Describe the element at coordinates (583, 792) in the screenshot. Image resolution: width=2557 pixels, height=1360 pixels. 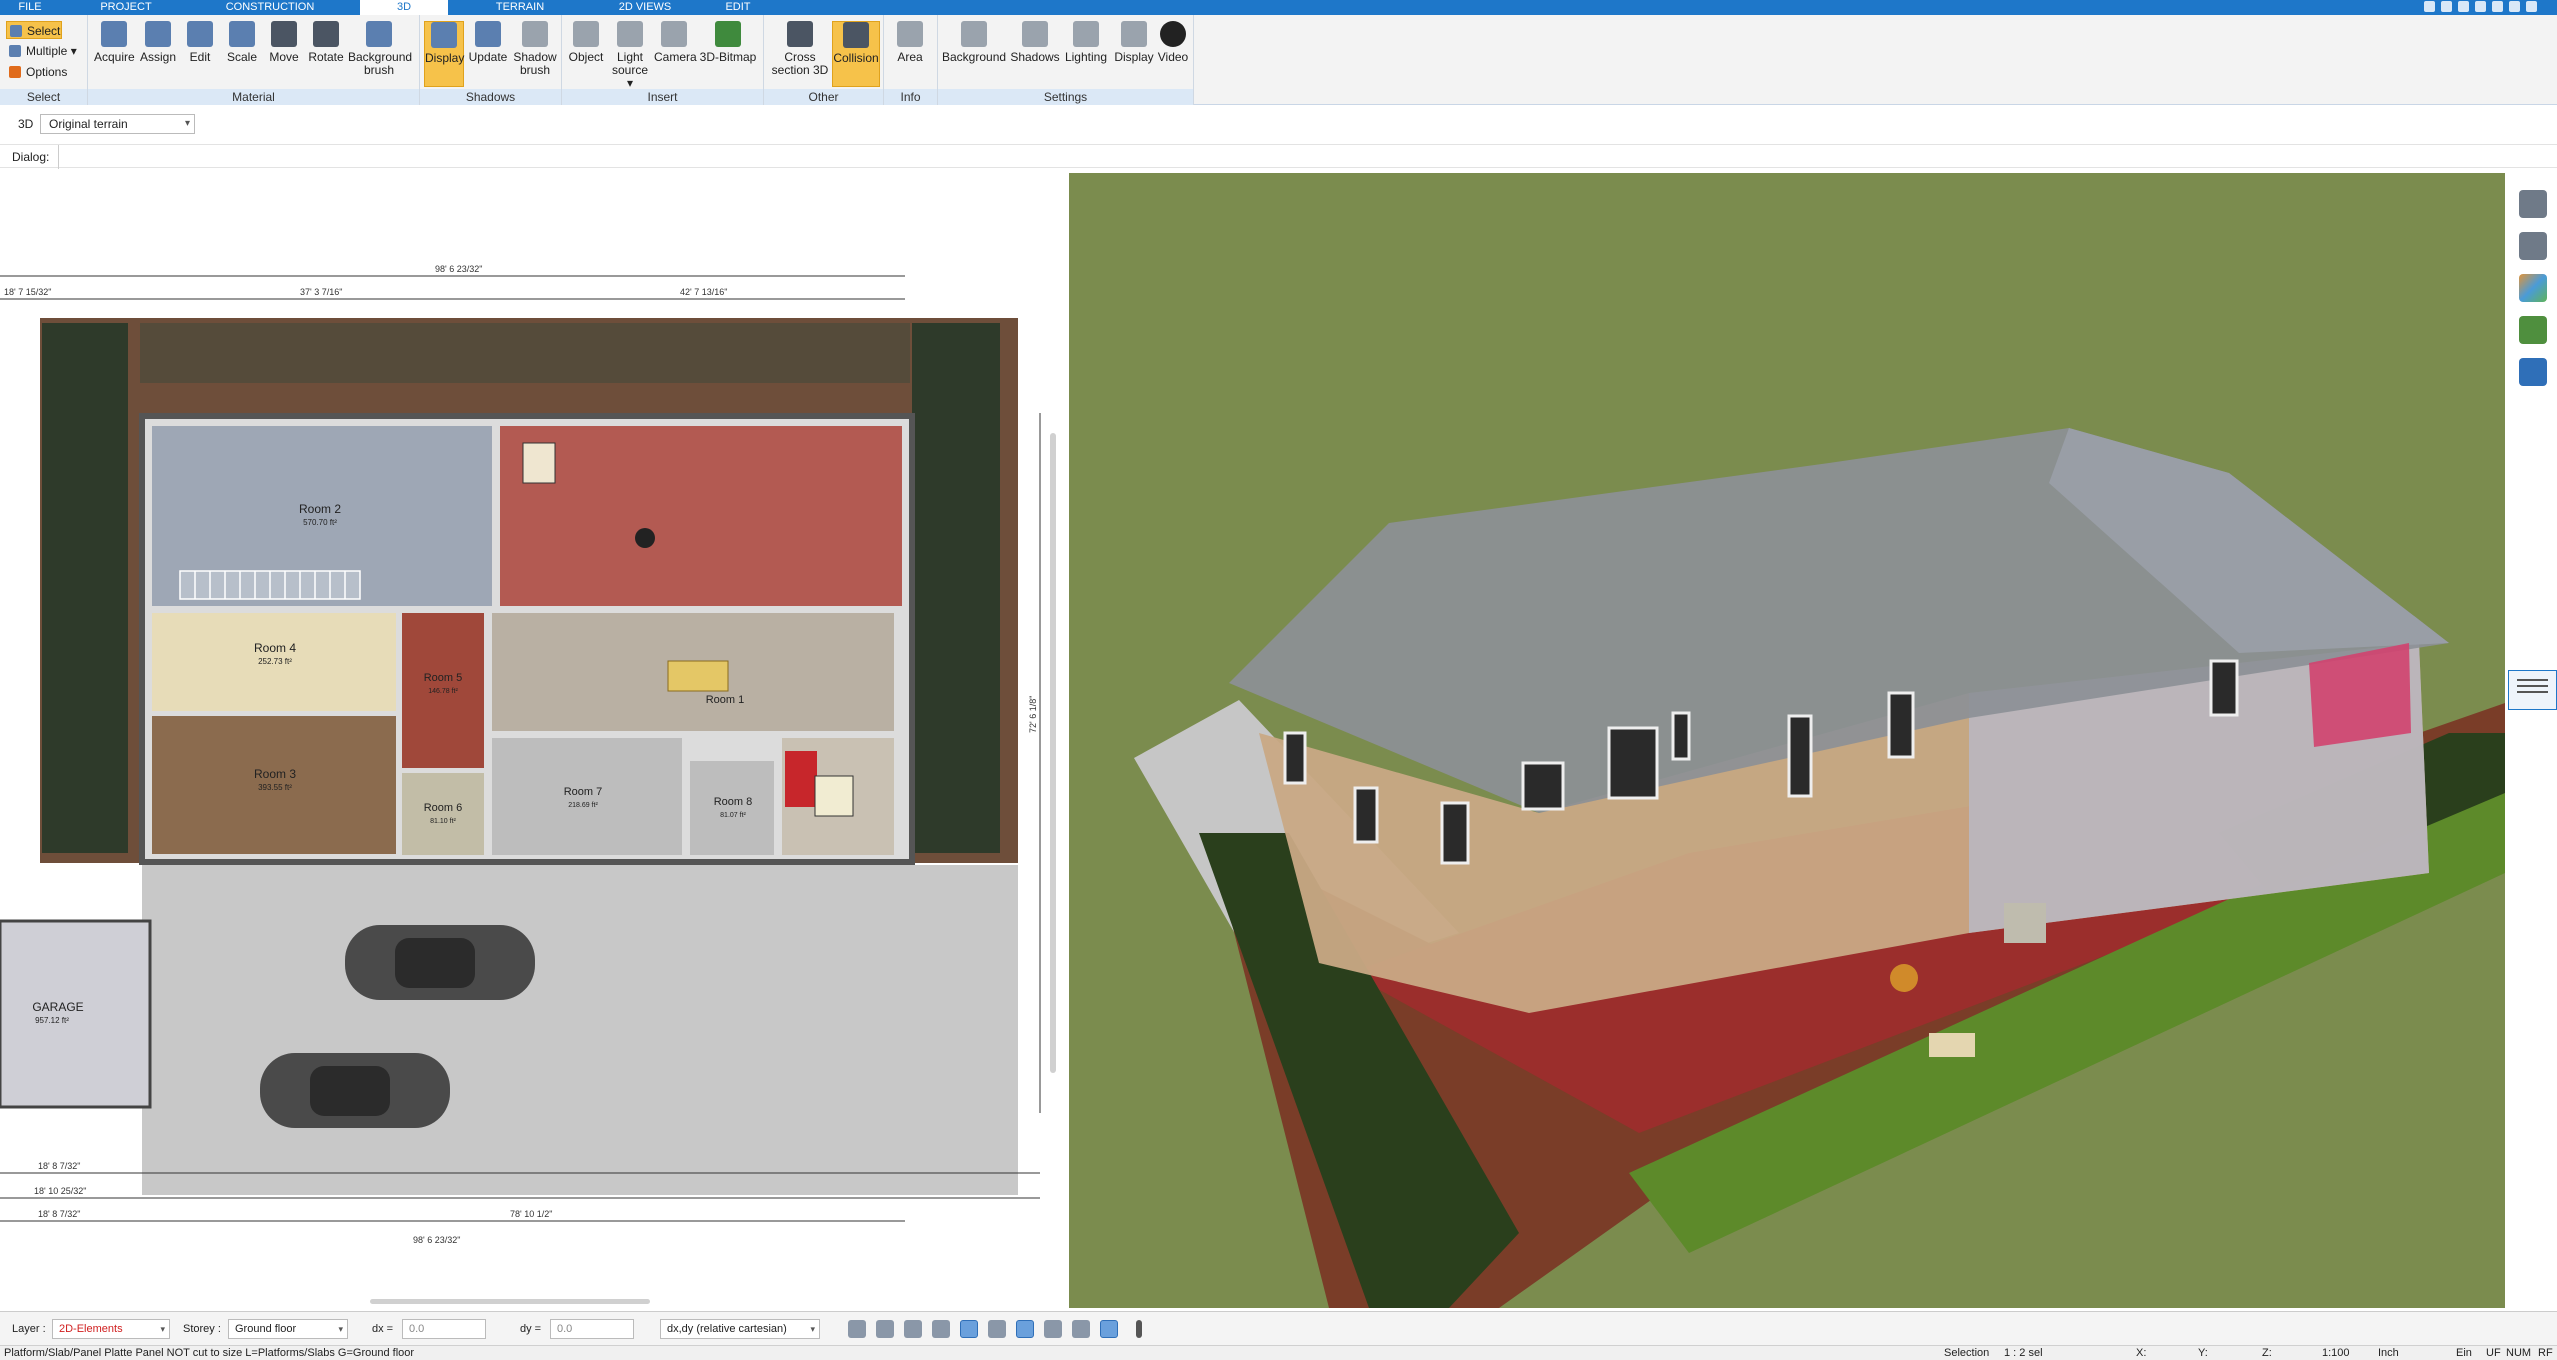
I see `room-7-label: Room 7` at that location.